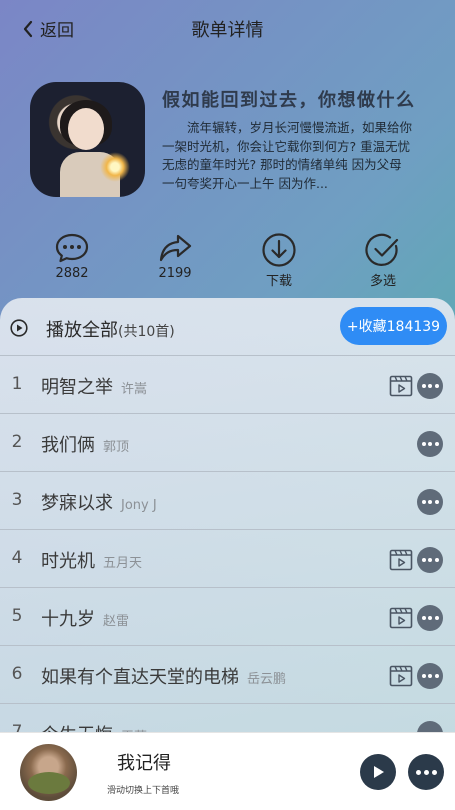  I want to click on playlist-cover, so click(87, 139).